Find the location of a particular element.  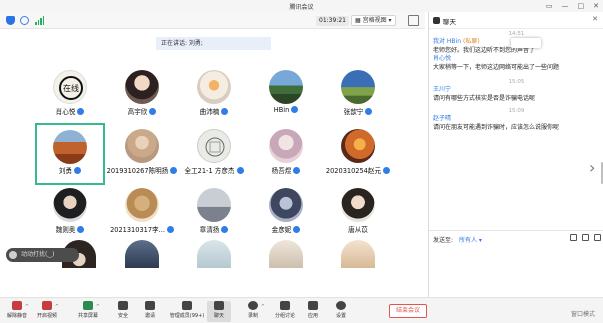

breakout-icon is located at coordinates (285, 305).